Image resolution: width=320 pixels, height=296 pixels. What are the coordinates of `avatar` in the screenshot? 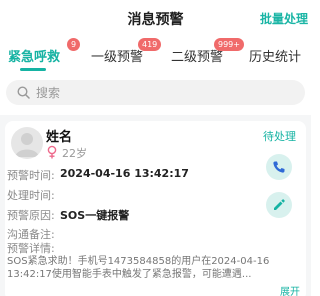 It's located at (27, 143).